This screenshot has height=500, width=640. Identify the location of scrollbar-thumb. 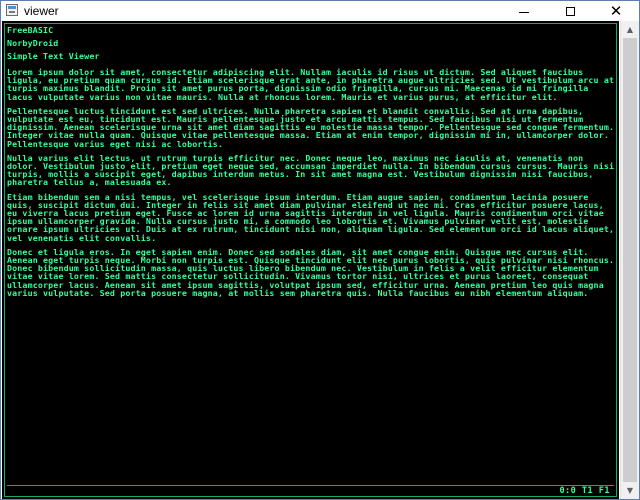
(630, 260).